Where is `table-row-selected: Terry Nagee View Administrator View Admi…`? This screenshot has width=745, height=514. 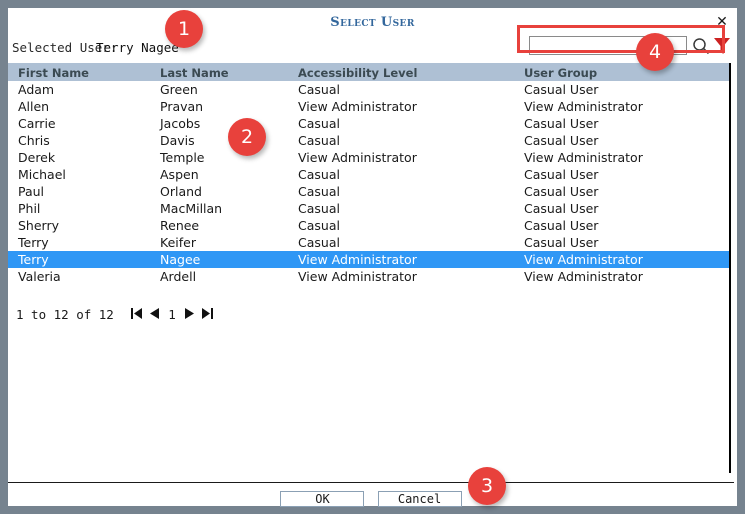 table-row-selected: Terry Nagee View Administrator View Admi… is located at coordinates (368, 259).